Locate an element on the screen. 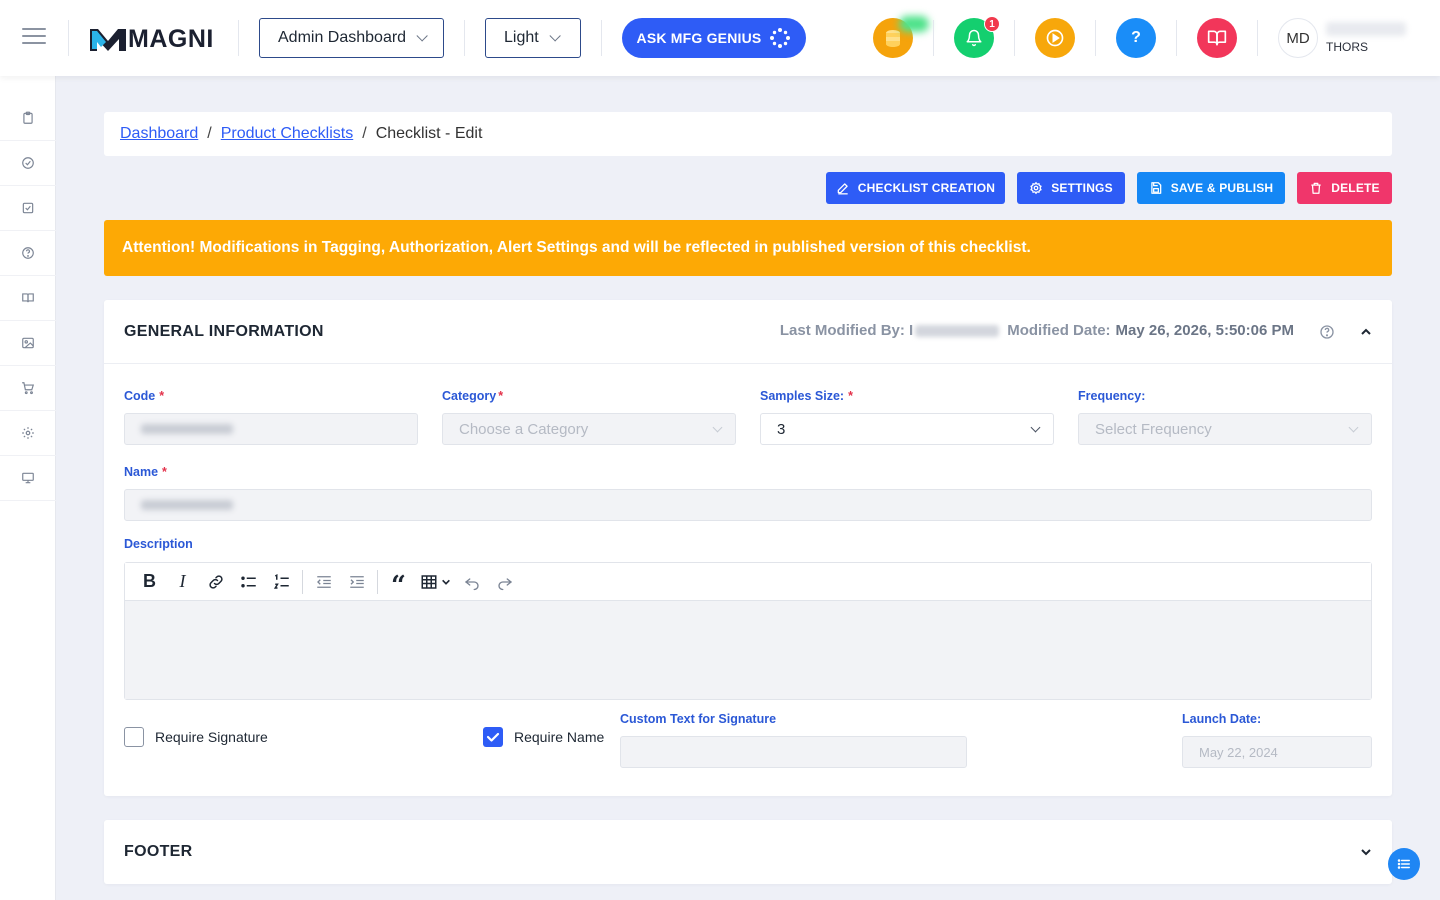 The height and width of the screenshot is (900, 1440). user-name-redacted is located at coordinates (1366, 29).